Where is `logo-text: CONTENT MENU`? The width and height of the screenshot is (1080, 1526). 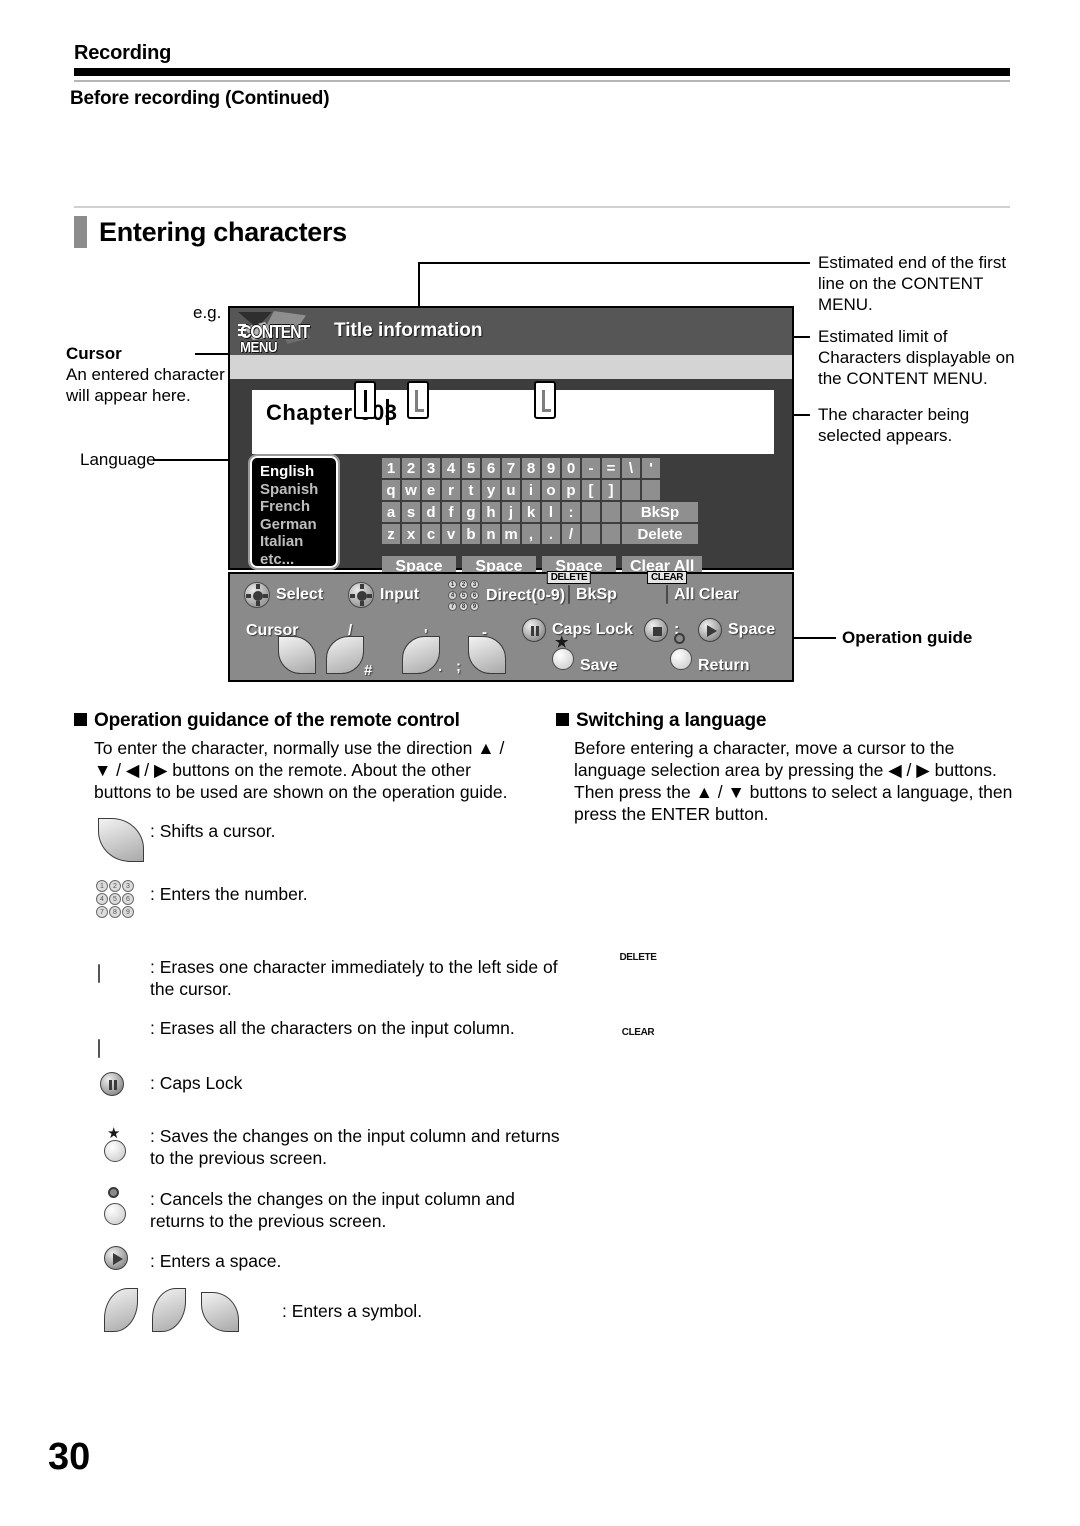
logo-text: CONTENT MENU is located at coordinates (275, 338).